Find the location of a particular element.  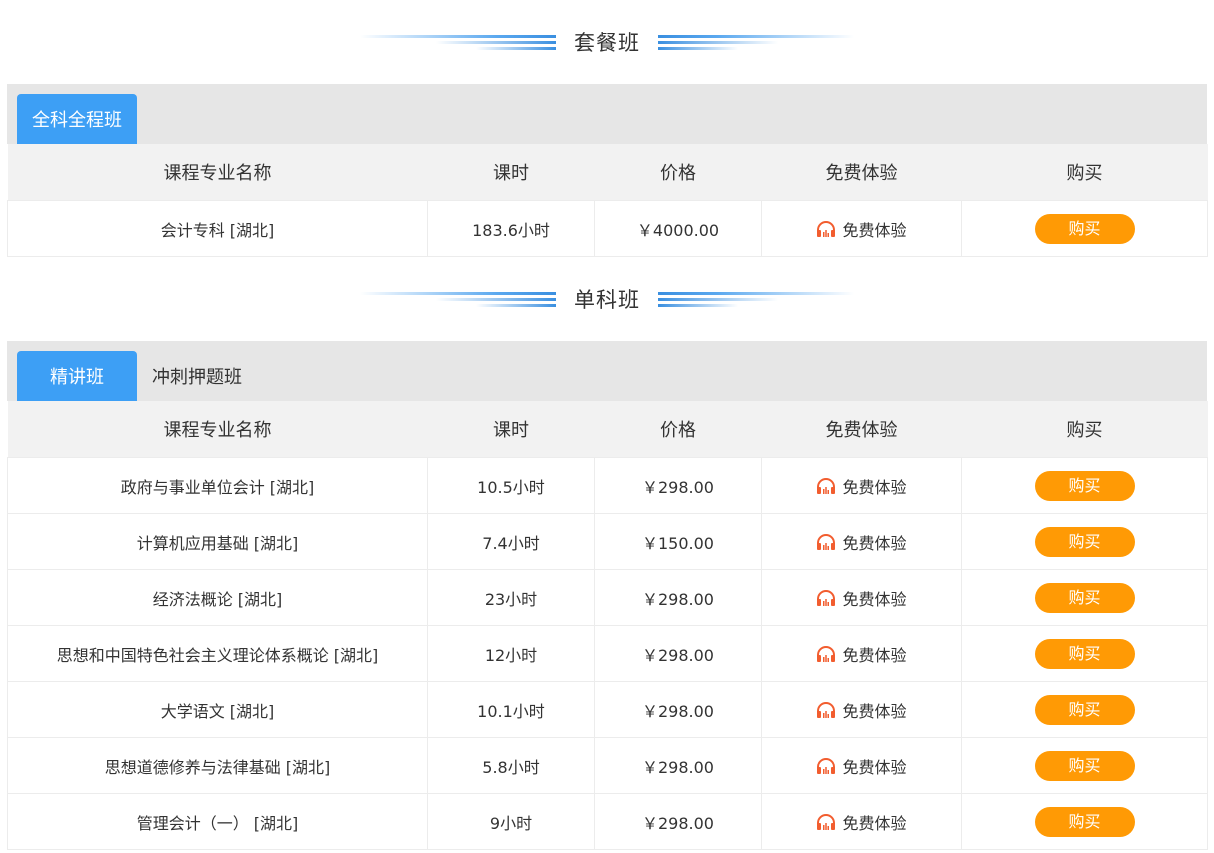

course-name: 会计专科 [湖北] is located at coordinates (217, 228).